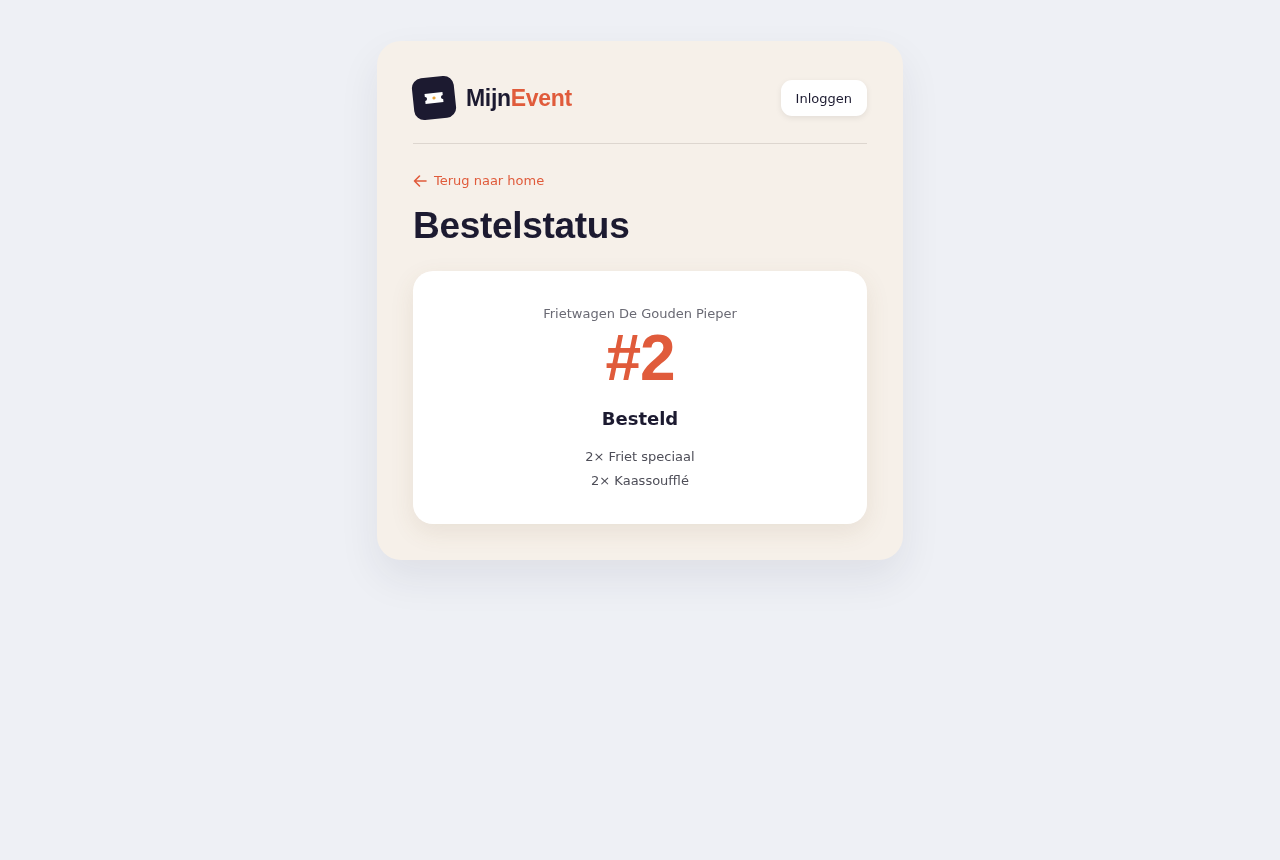 The image size is (1280, 860). What do you see at coordinates (434, 98) in the screenshot?
I see `ticket-logo-icon` at bounding box center [434, 98].